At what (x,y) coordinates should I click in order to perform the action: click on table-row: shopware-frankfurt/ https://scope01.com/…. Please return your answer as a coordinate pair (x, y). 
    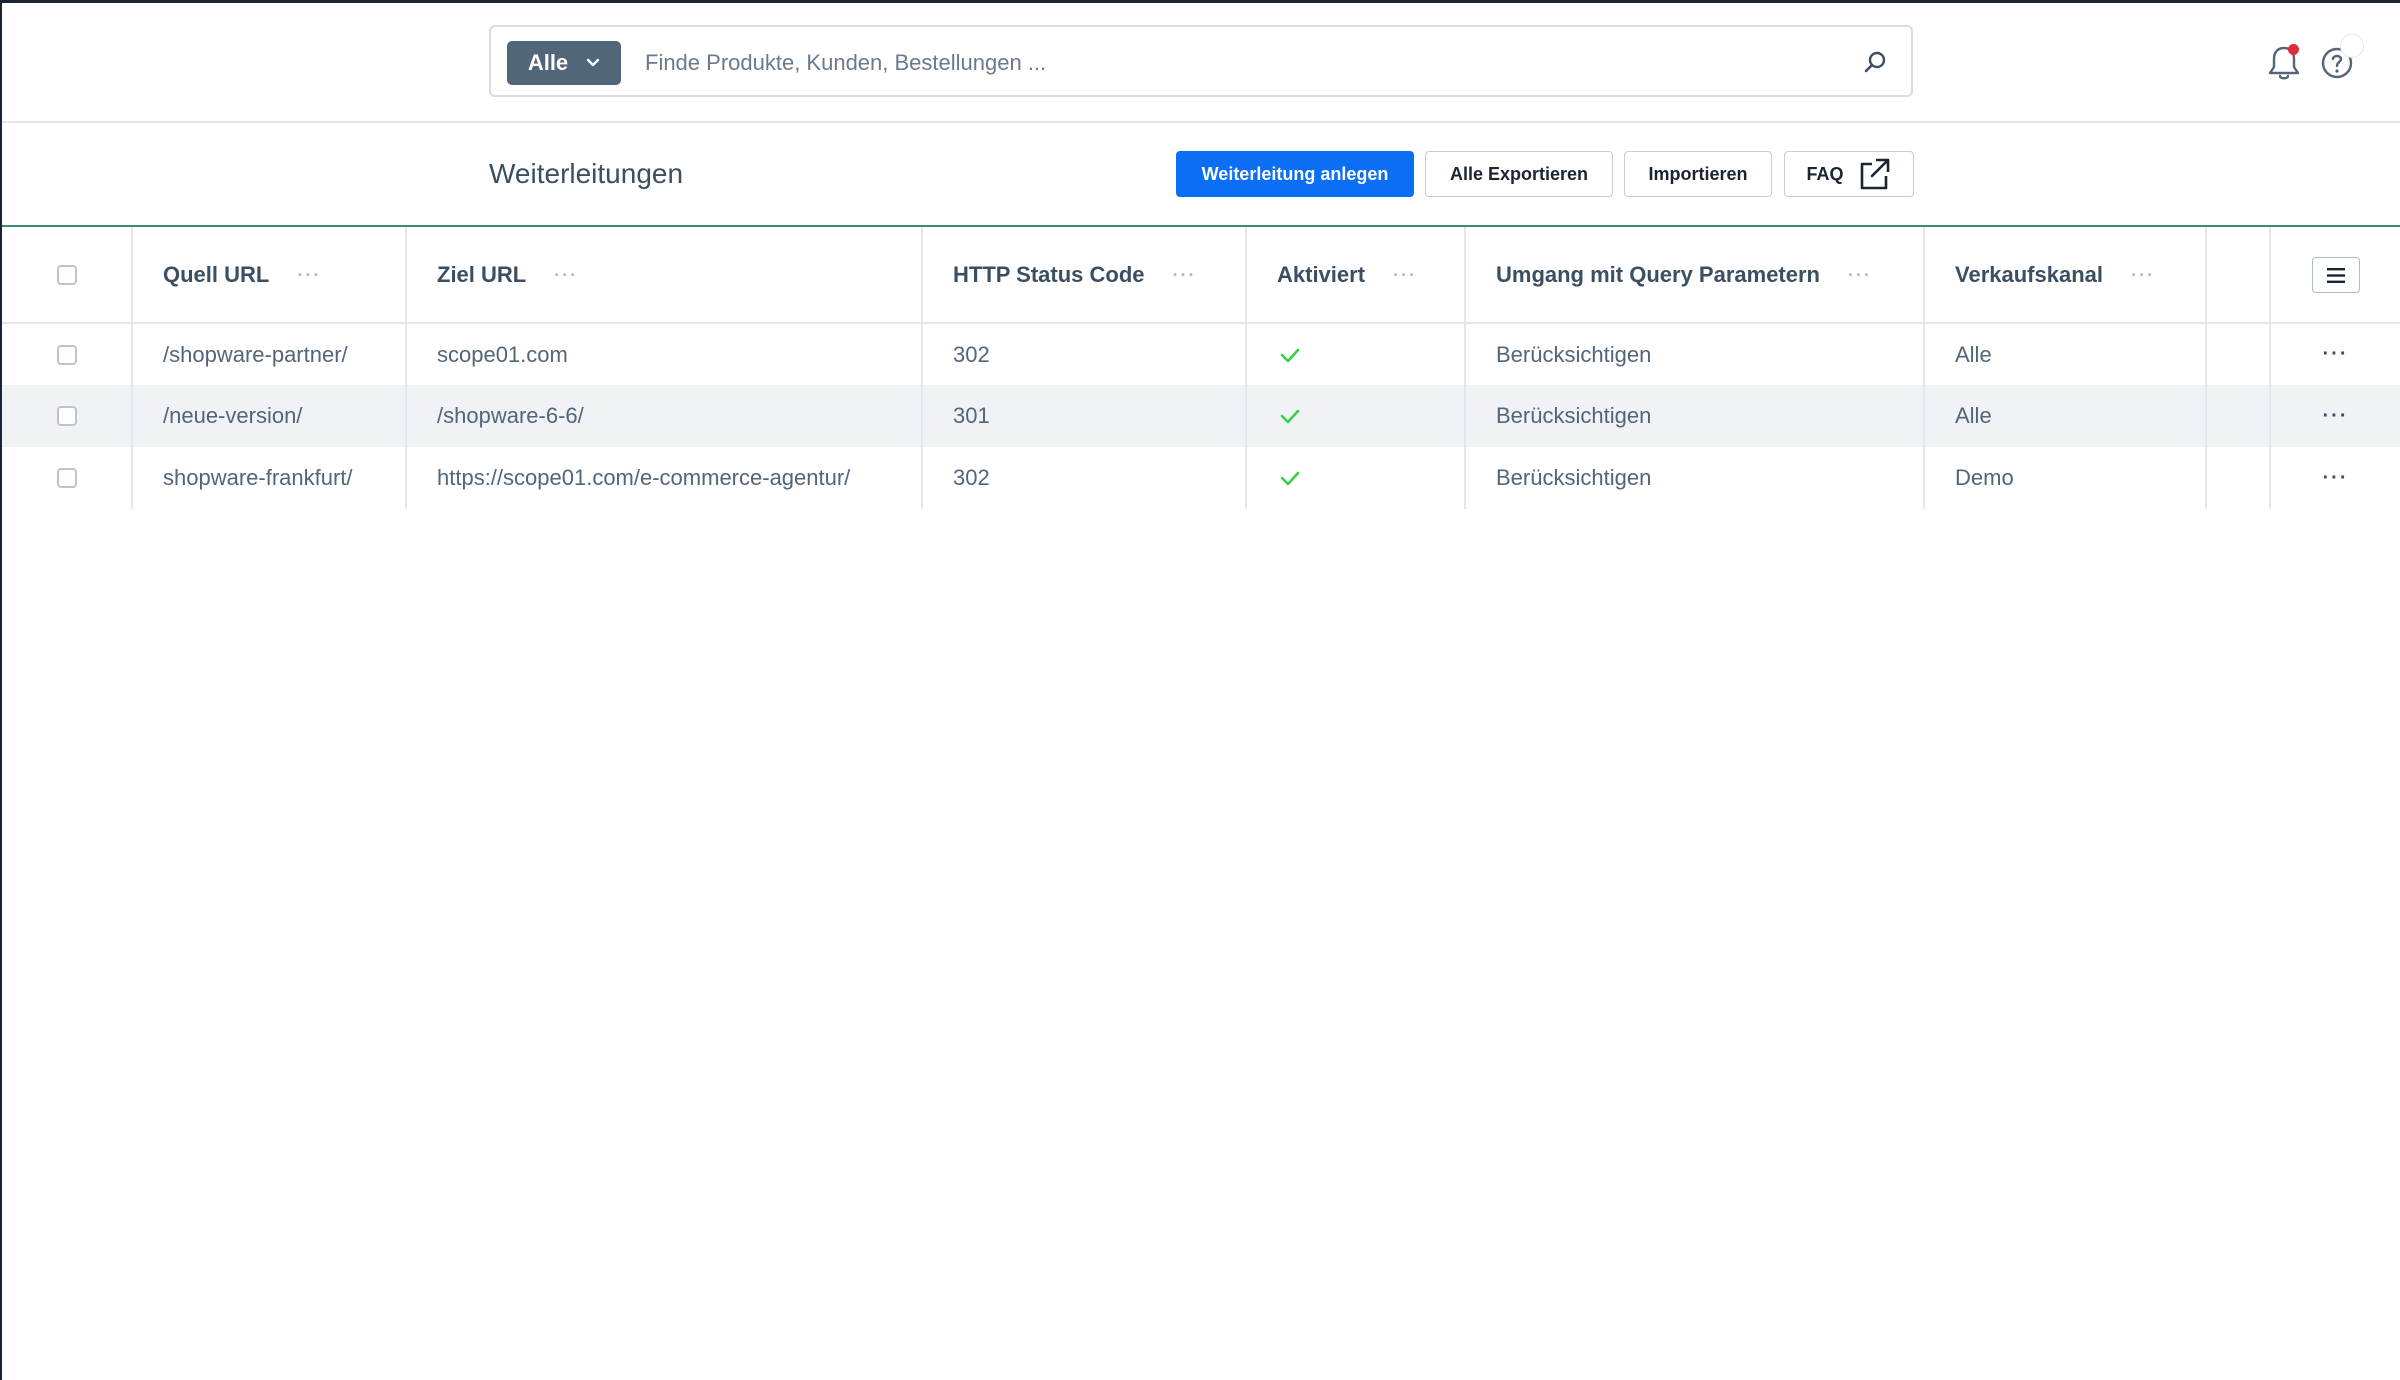
    Looking at the image, I should click on (1201, 478).